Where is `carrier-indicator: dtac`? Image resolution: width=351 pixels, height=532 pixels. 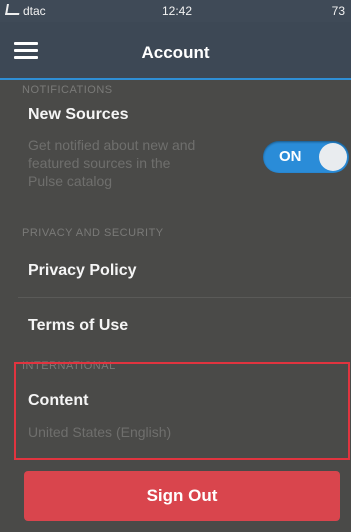
carrier-indicator: dtac is located at coordinates (25, 11).